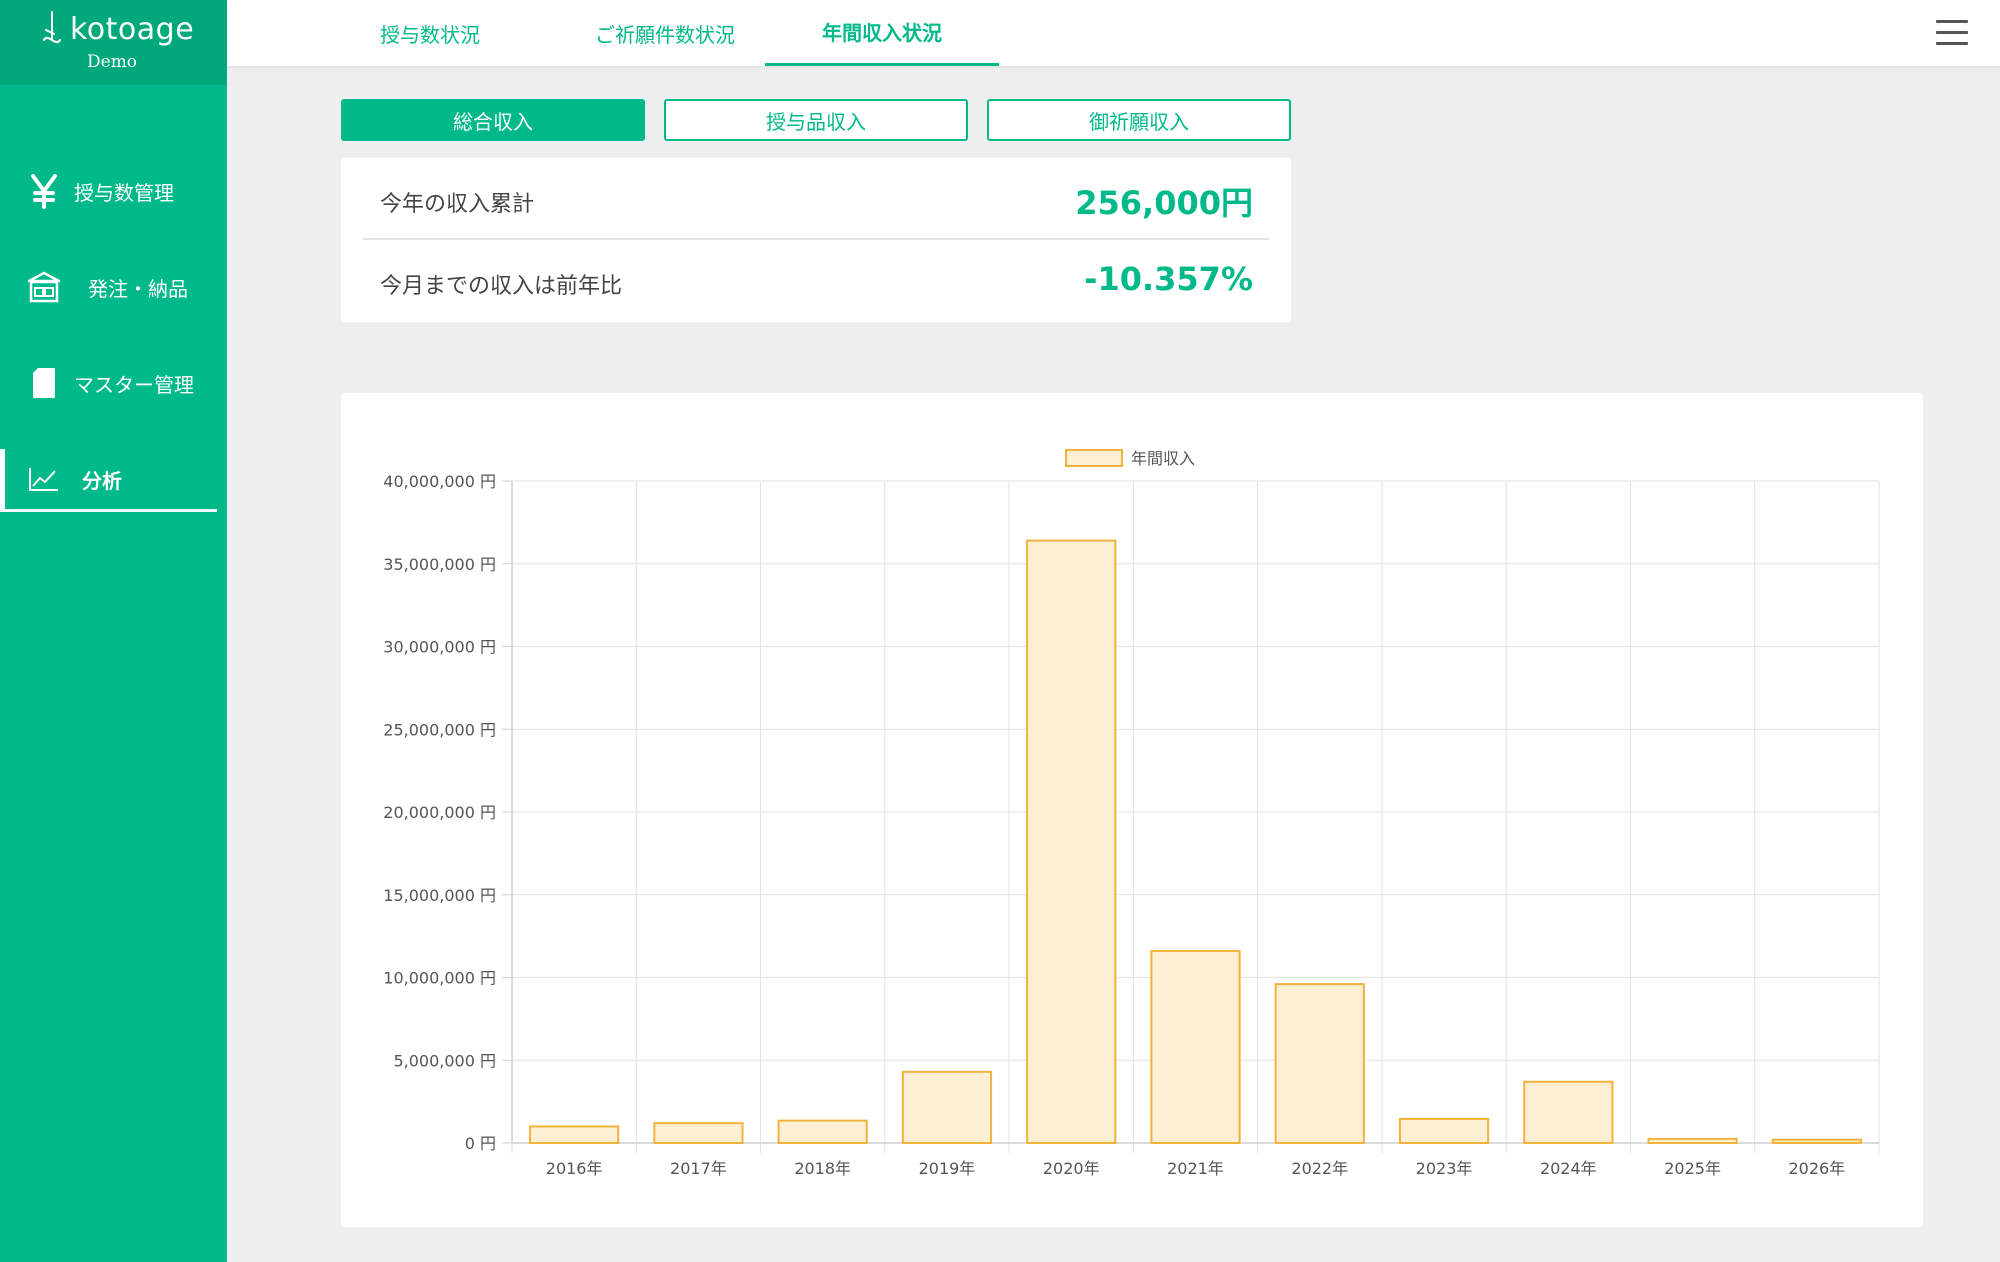 The height and width of the screenshot is (1262, 2000). Describe the element at coordinates (501, 286) in the screenshot. I see `yoy-label: 今月までの収入は前年比` at that location.